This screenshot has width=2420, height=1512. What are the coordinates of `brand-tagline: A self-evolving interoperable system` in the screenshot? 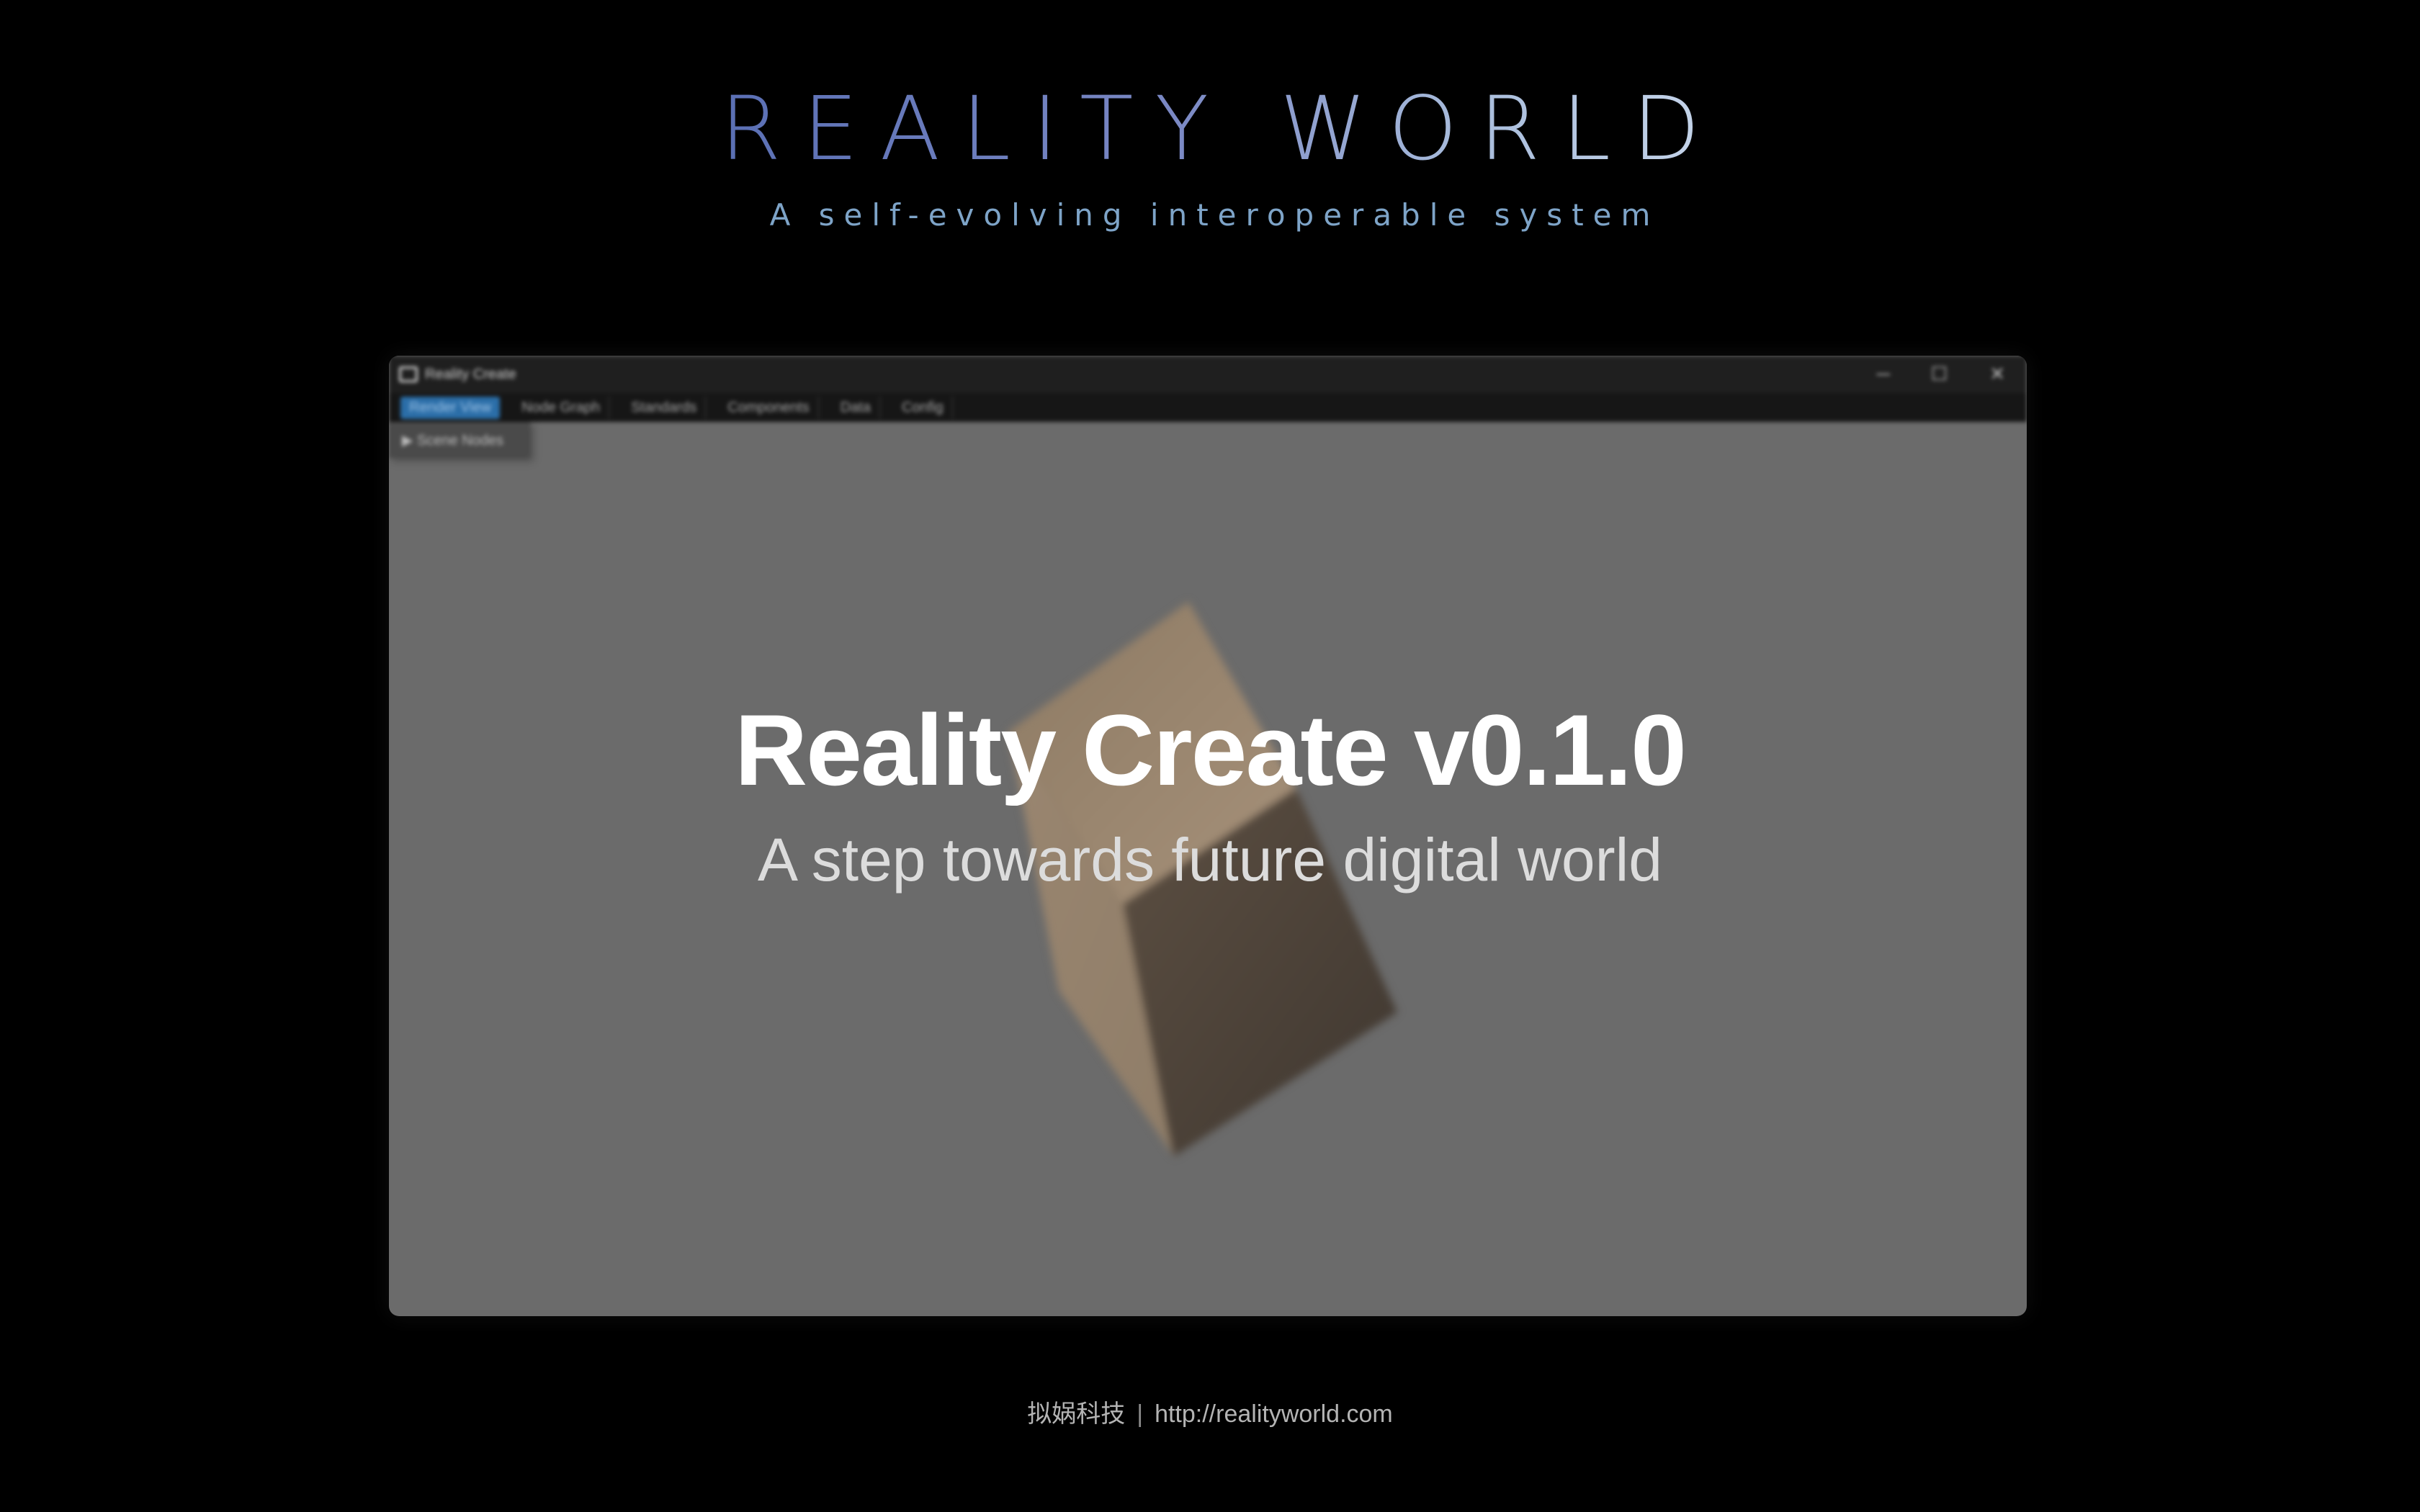 It's located at (1214, 215).